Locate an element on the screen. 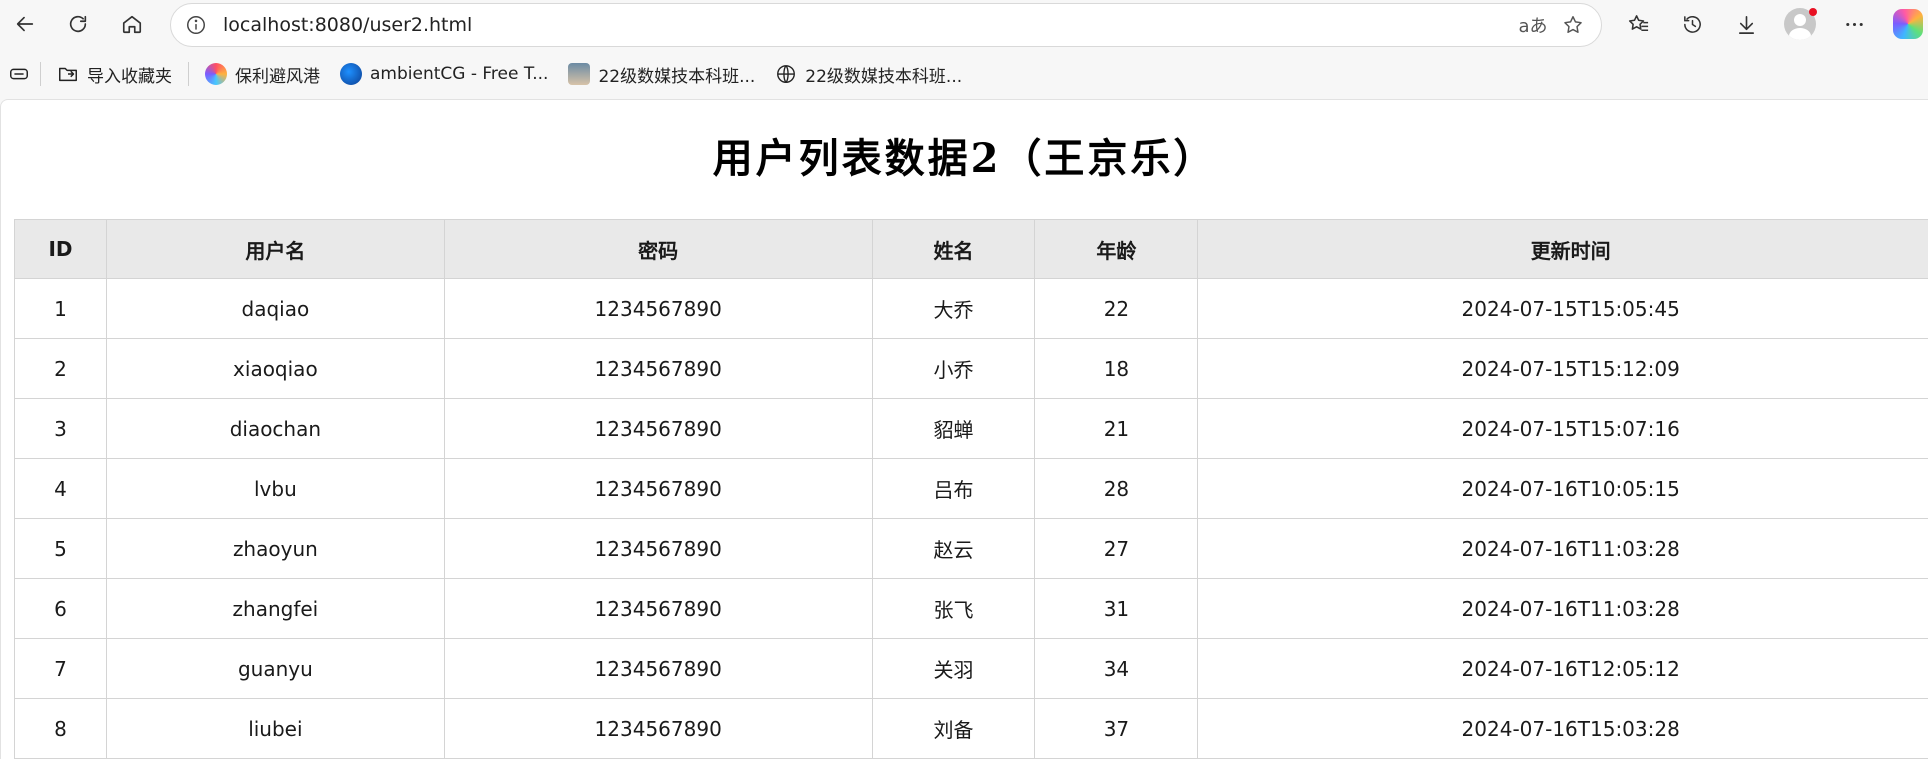 The width and height of the screenshot is (1928, 759). cell-id: 1 is located at coordinates (60, 308).